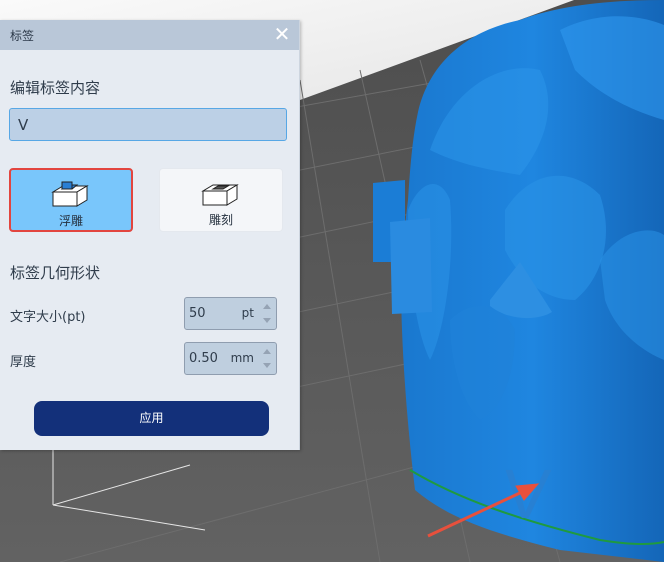 The height and width of the screenshot is (562, 664). What do you see at coordinates (48, 317) in the screenshot?
I see `font-size-label: 文字大小(pt)` at bounding box center [48, 317].